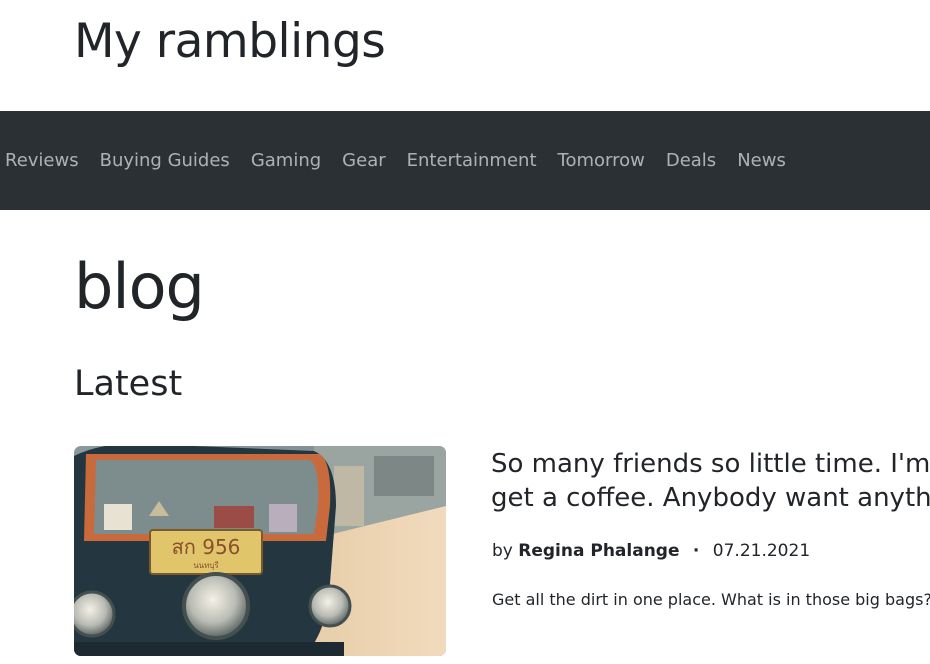  I want to click on section-heading-latest: Latest, so click(128, 384).